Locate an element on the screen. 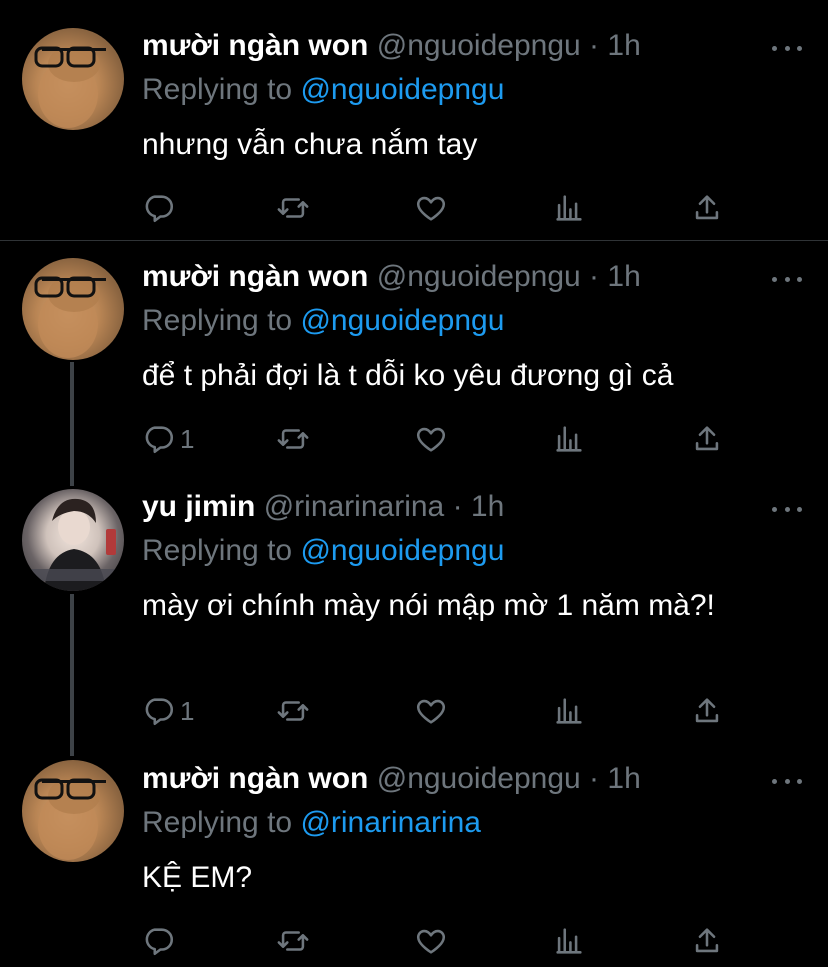  person-photo-icon is located at coordinates (73, 544).